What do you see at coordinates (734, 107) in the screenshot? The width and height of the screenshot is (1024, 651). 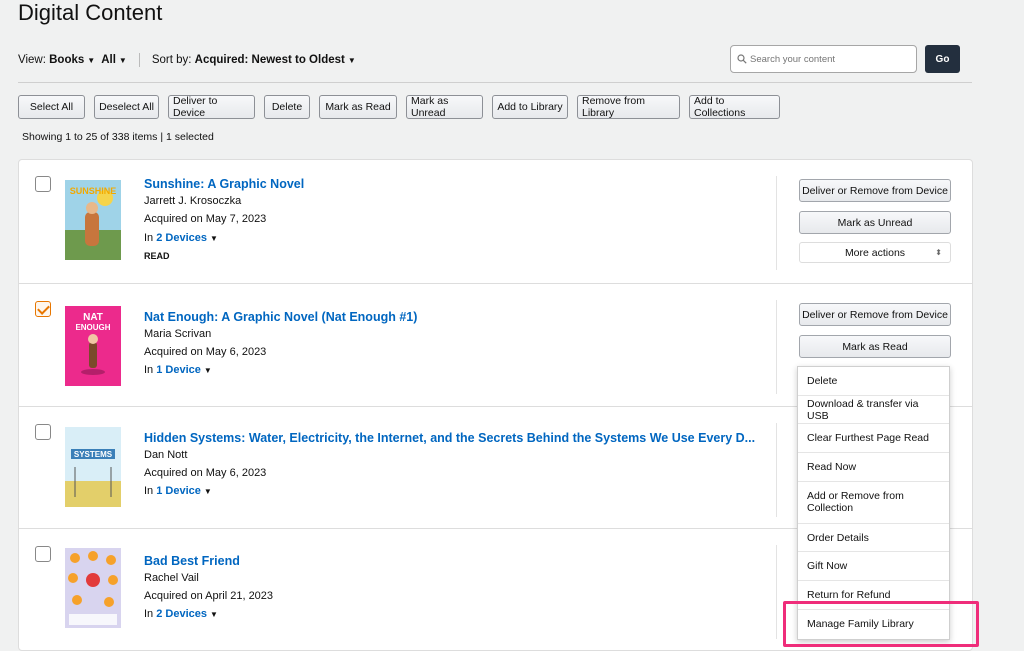 I see `add-to-collections-button: Add to Collections` at bounding box center [734, 107].